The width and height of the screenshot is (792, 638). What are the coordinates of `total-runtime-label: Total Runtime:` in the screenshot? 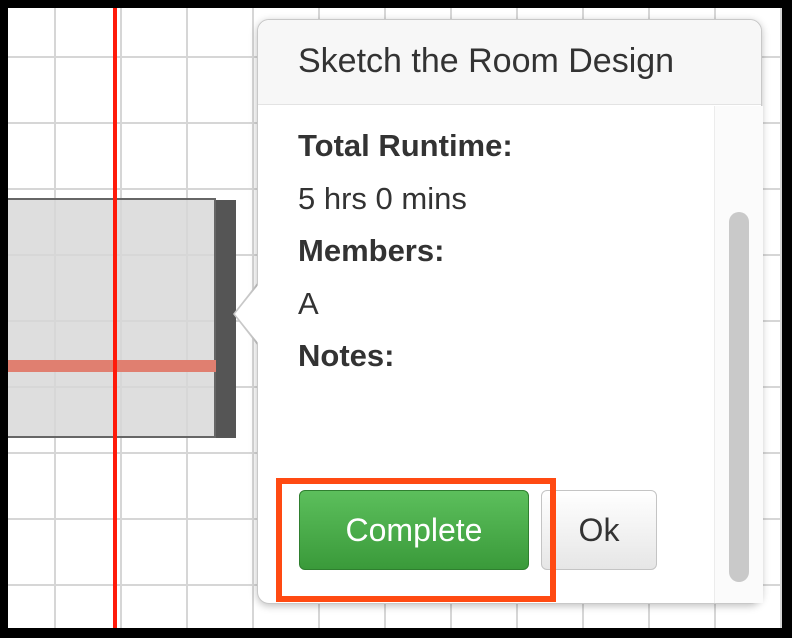 It's located at (405, 145).